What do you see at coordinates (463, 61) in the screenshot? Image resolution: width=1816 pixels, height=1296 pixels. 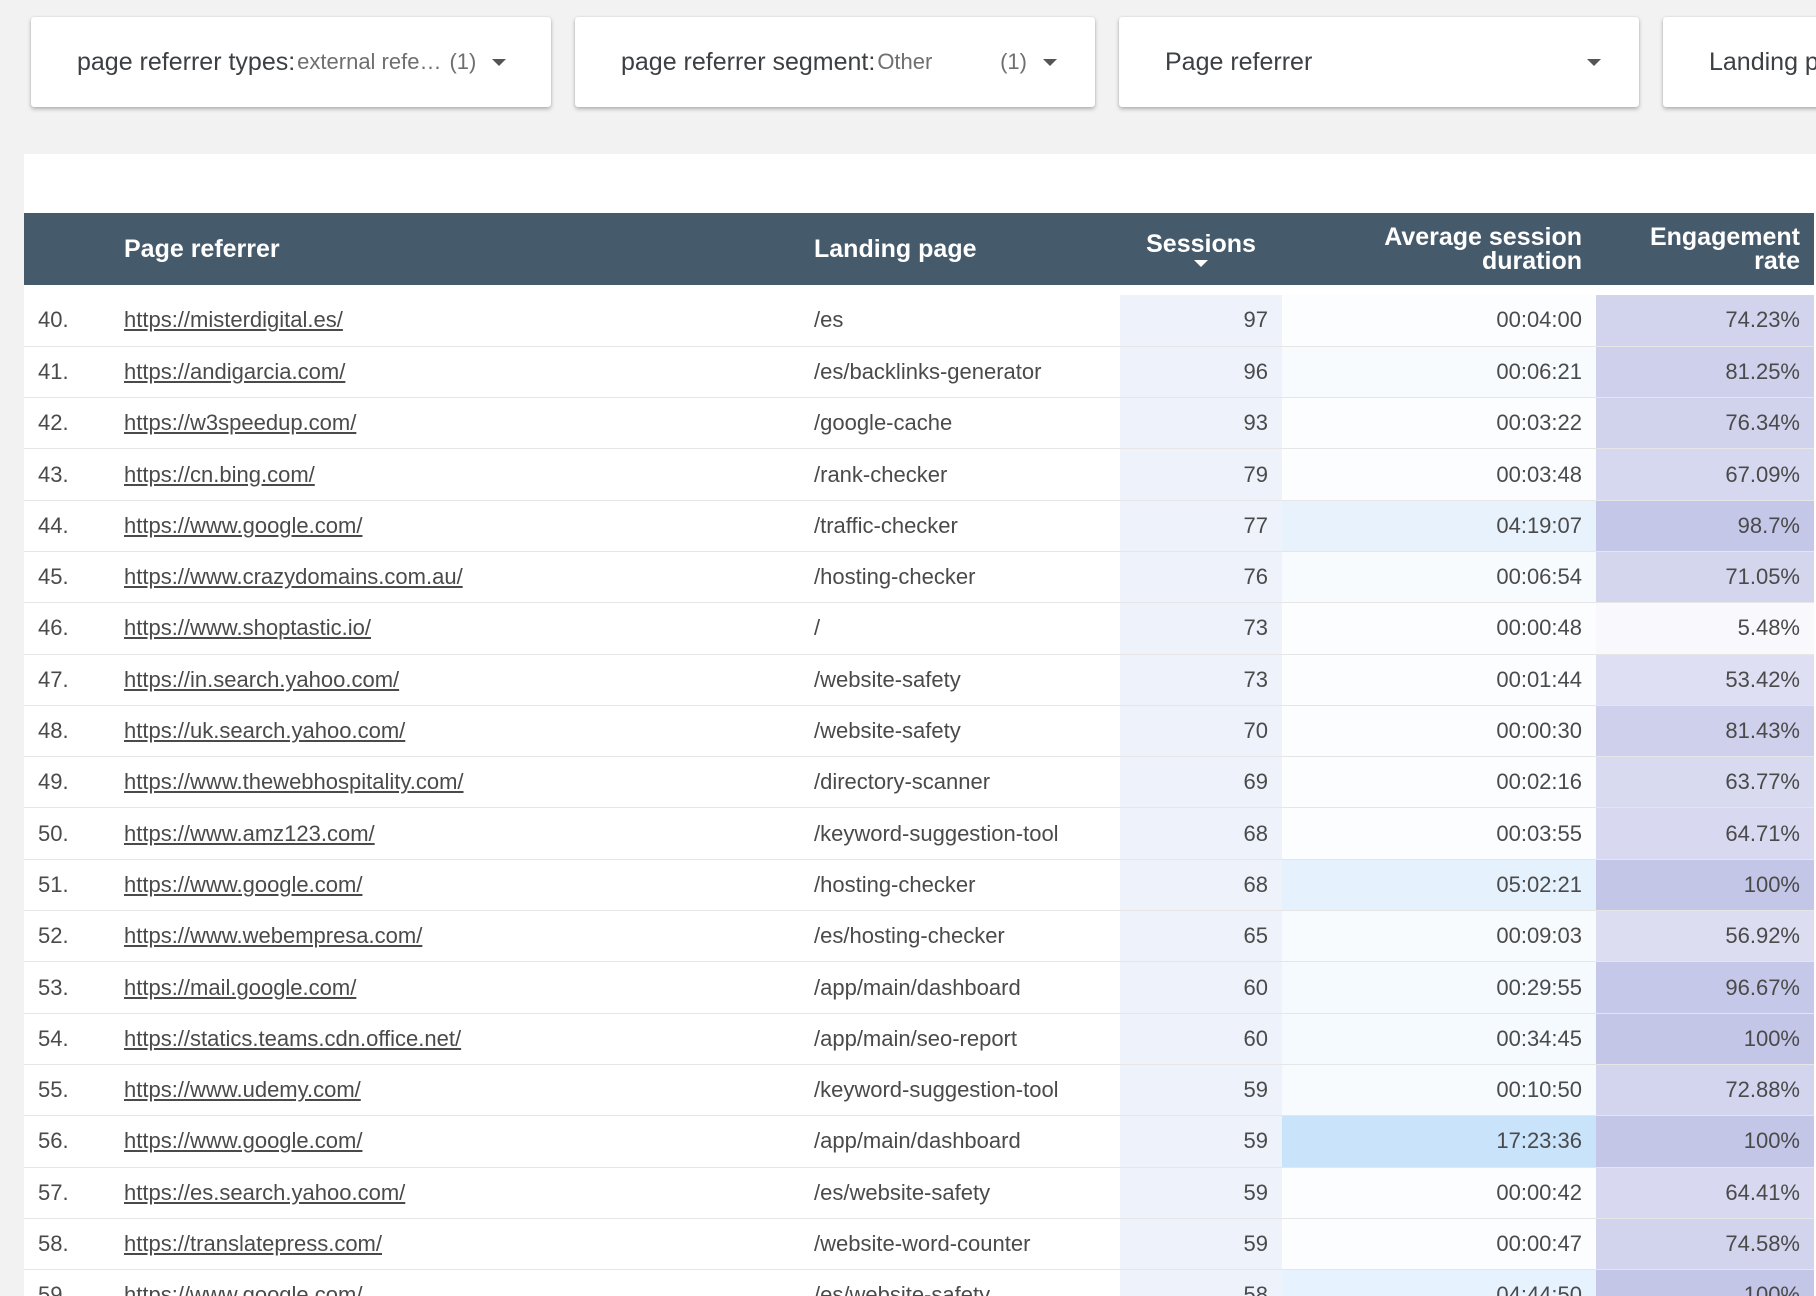 I see `filter-count: (1)` at bounding box center [463, 61].